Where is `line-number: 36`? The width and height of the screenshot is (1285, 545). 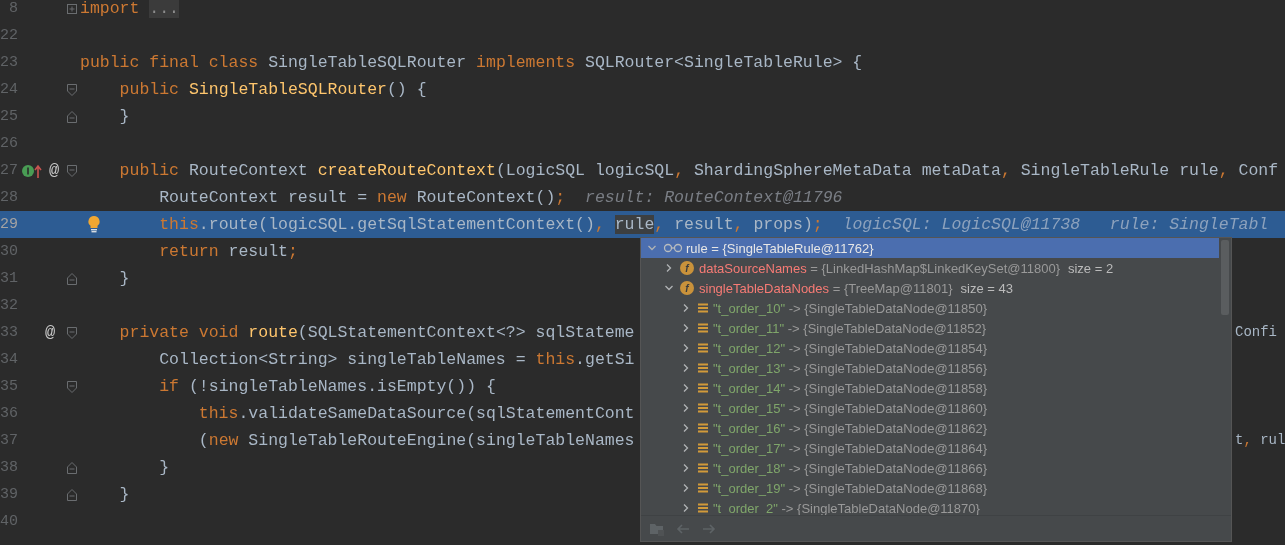 line-number: 36 is located at coordinates (9, 413).